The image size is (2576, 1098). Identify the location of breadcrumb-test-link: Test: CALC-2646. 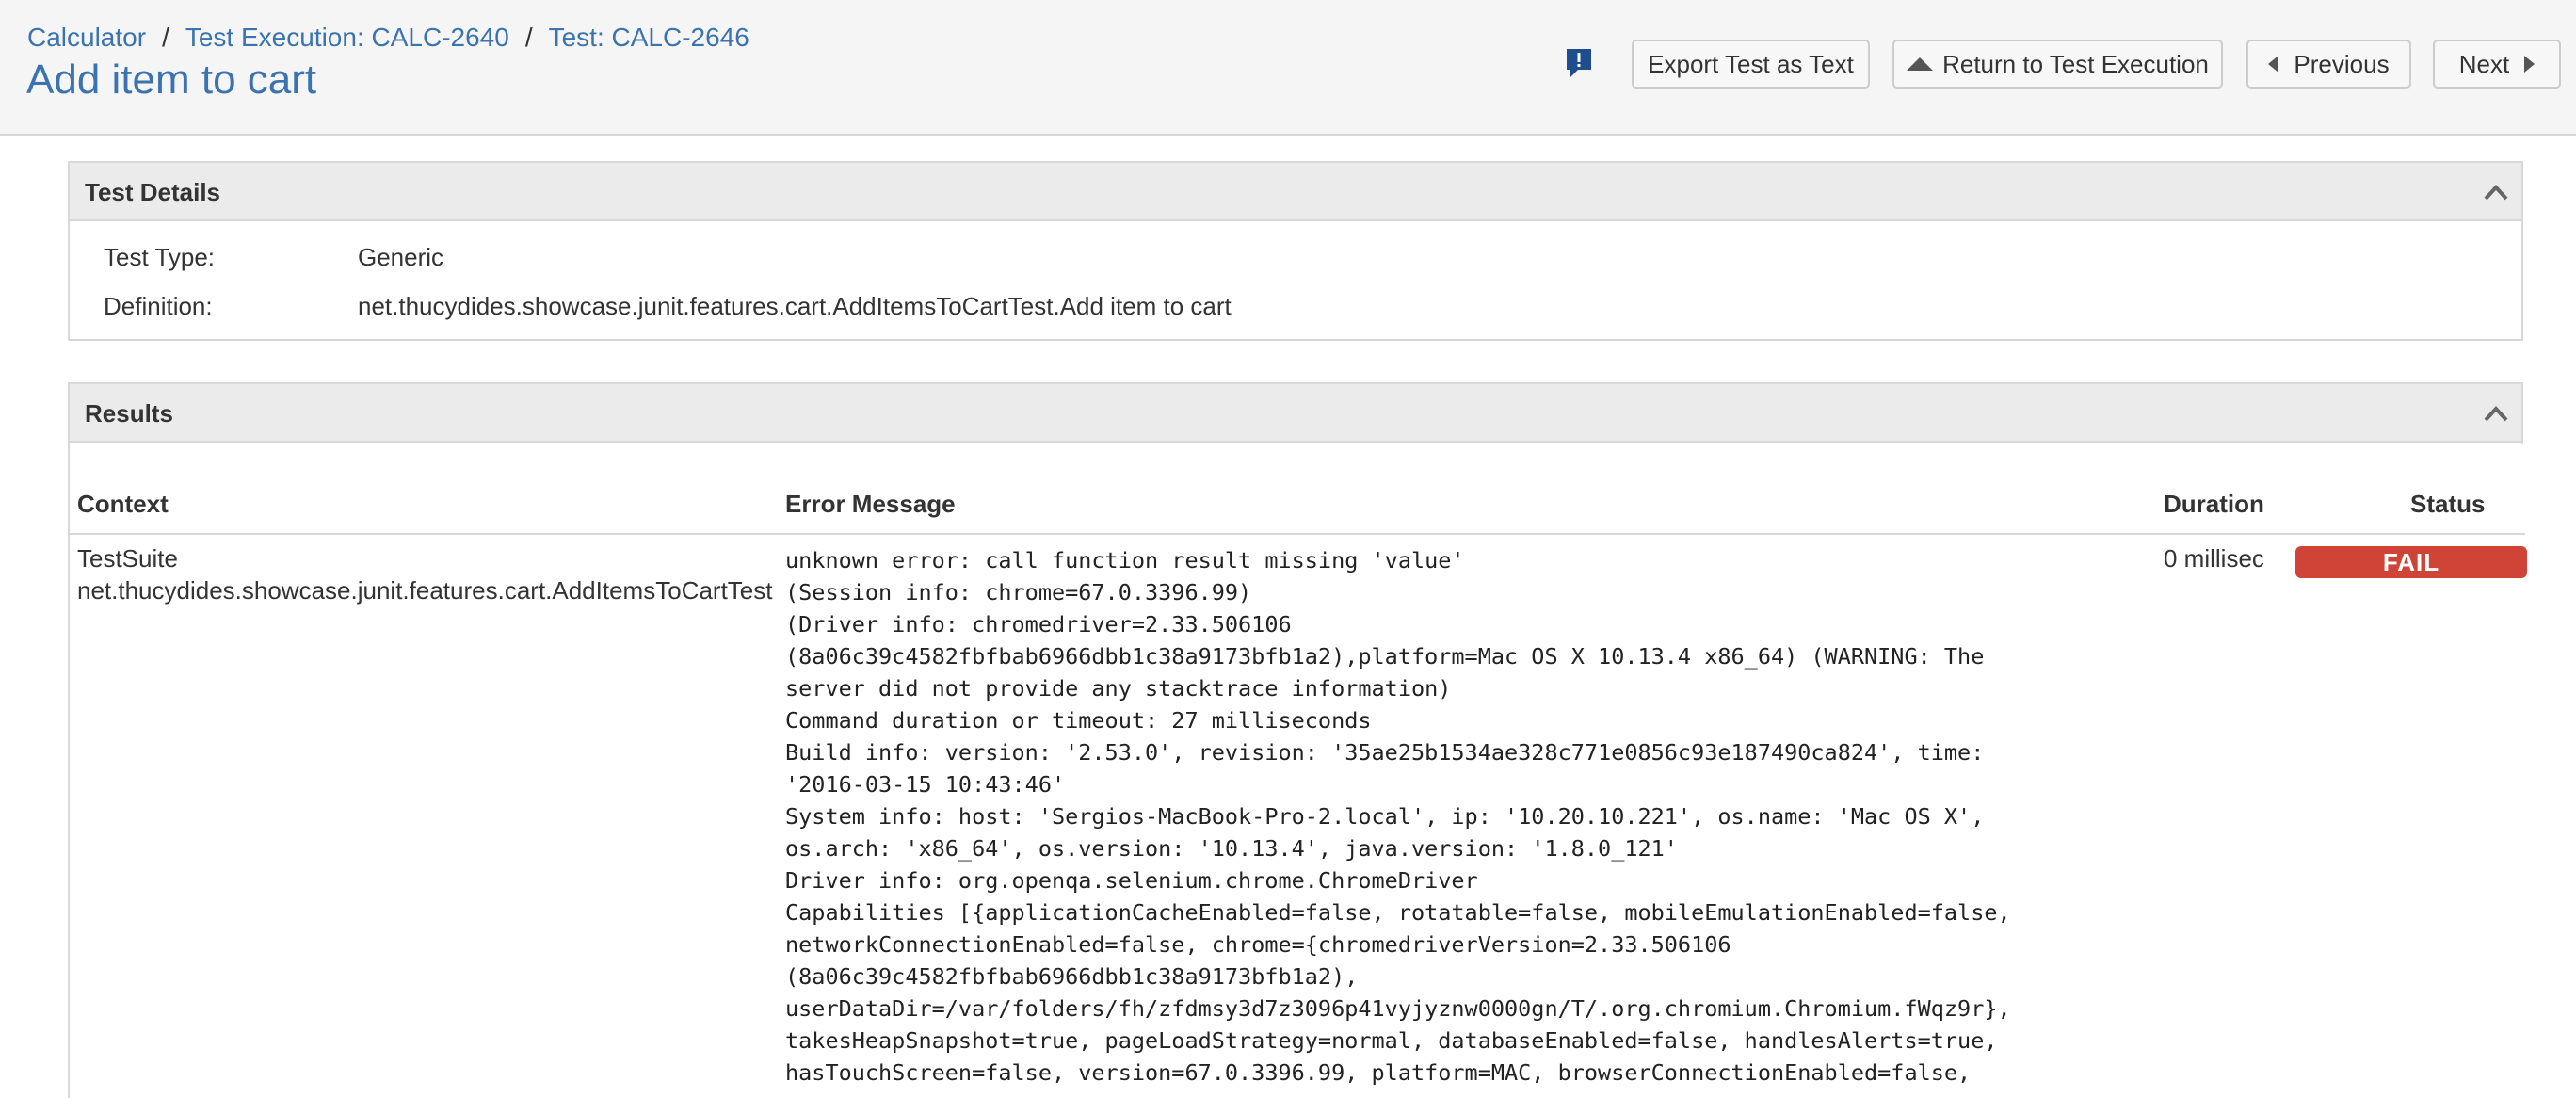
(649, 37).